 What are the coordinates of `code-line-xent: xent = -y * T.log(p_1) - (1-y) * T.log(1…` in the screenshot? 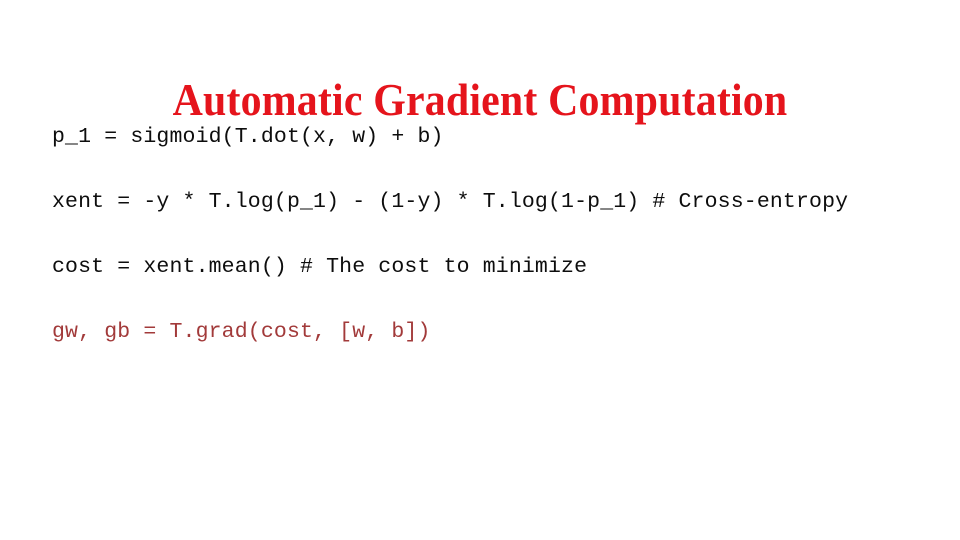 It's located at (450, 202).